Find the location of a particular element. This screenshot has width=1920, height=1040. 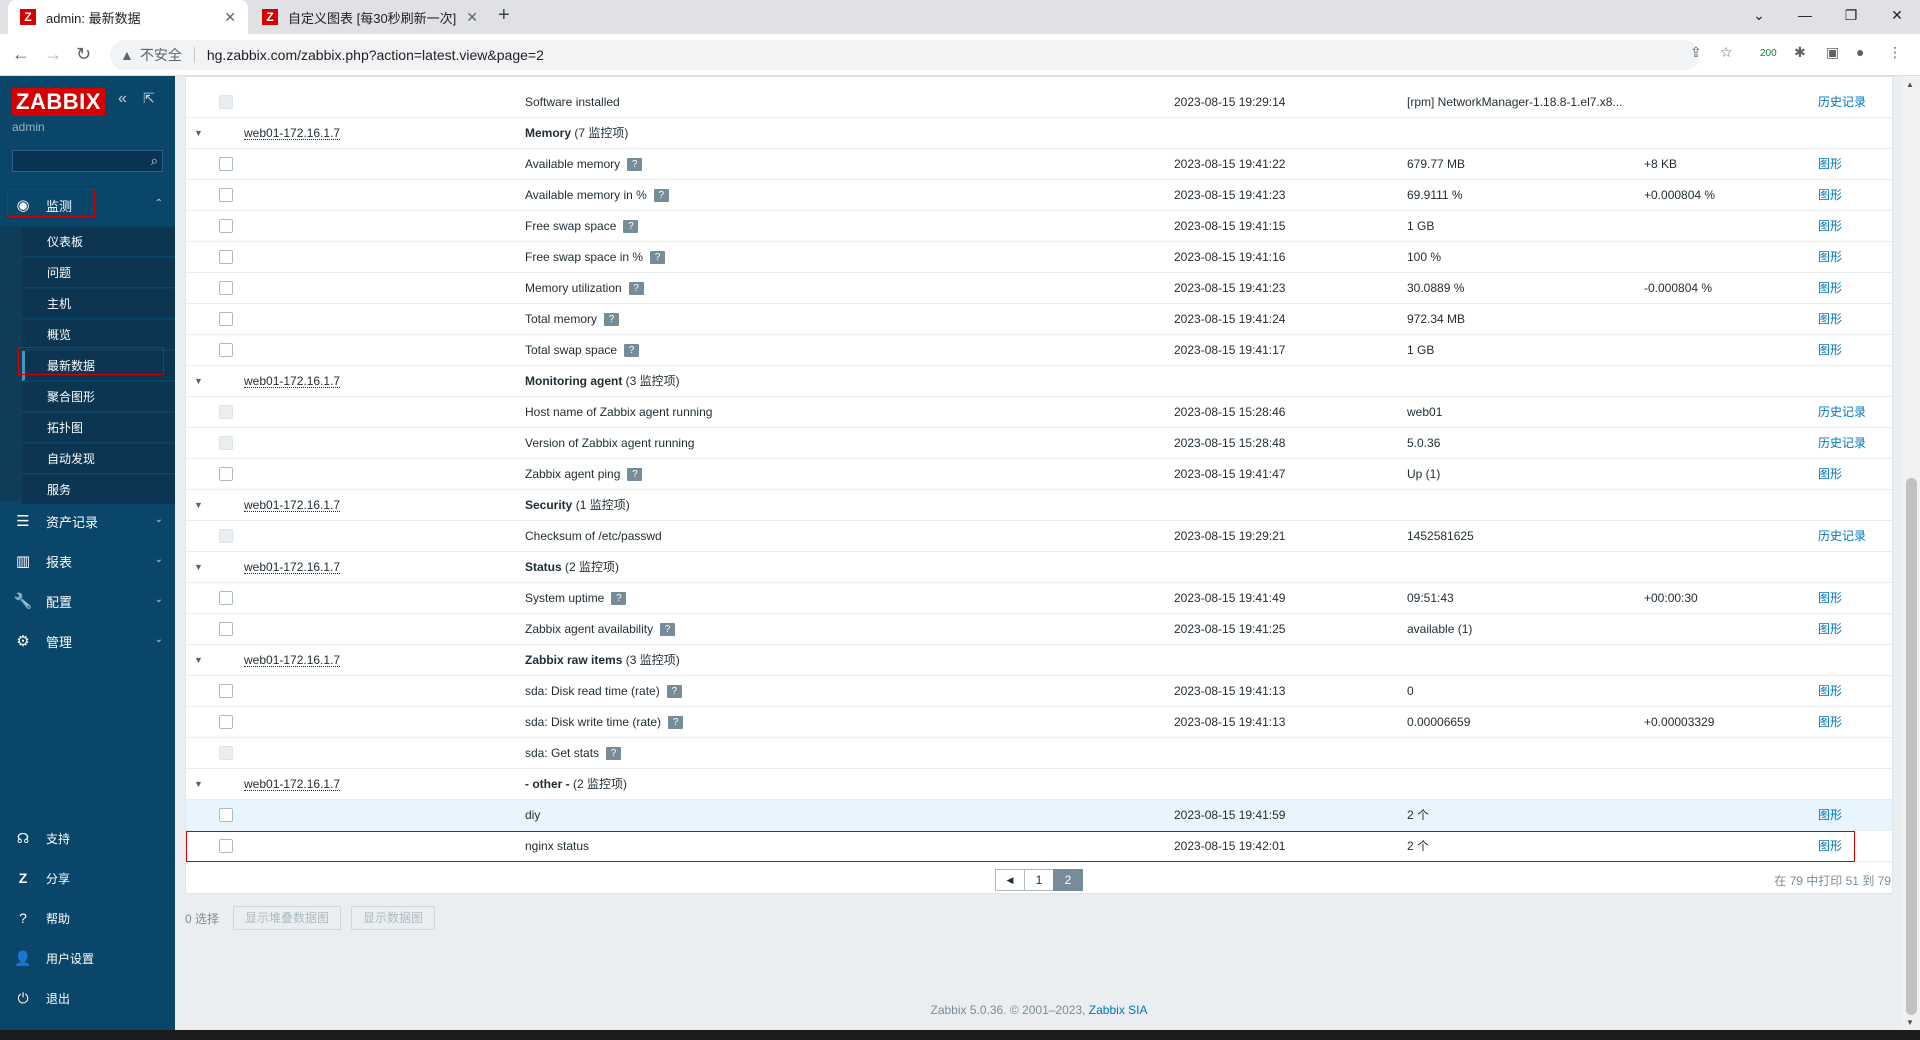

search-icon: ⌕ is located at coordinates (154, 161).